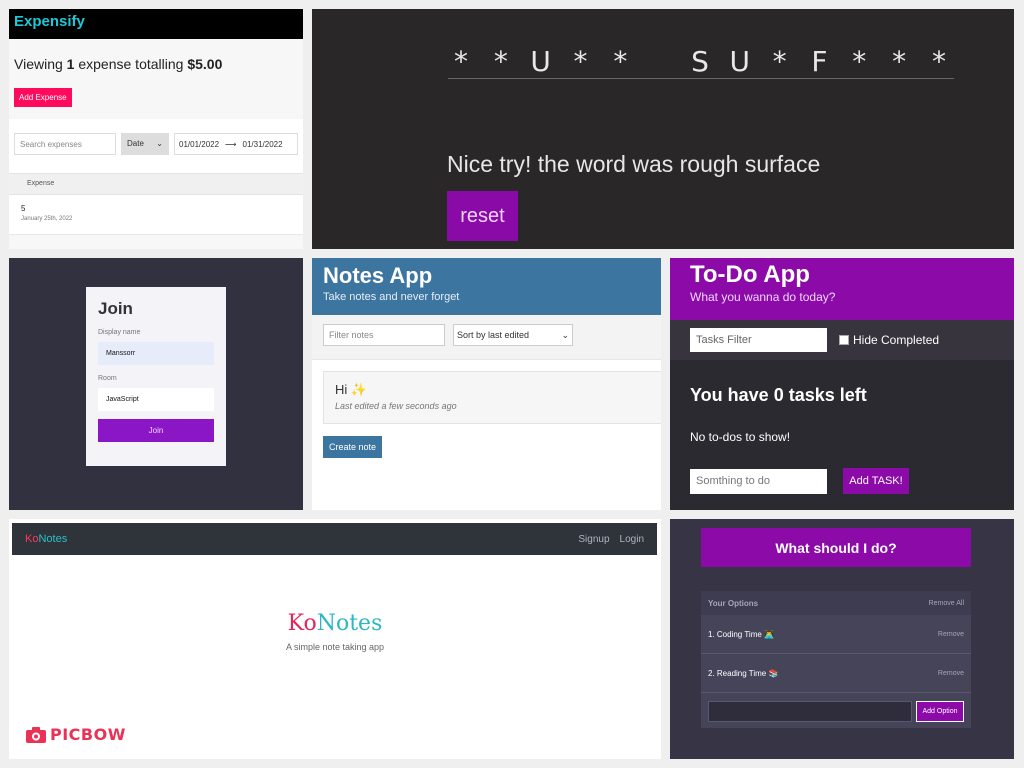 Image resolution: width=1024 pixels, height=768 pixels. I want to click on table-row: 5 January 25th, 2022, so click(156, 215).